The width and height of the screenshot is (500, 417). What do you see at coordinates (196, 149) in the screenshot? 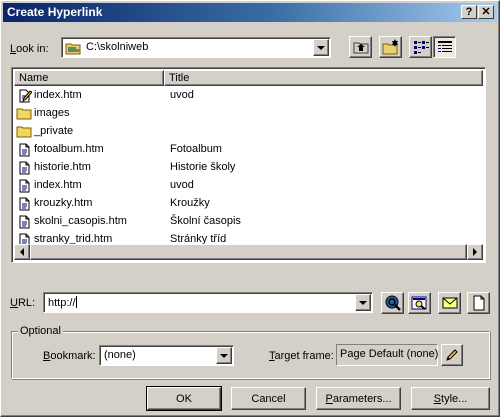
I see `file-title: Fotoalbum` at bounding box center [196, 149].